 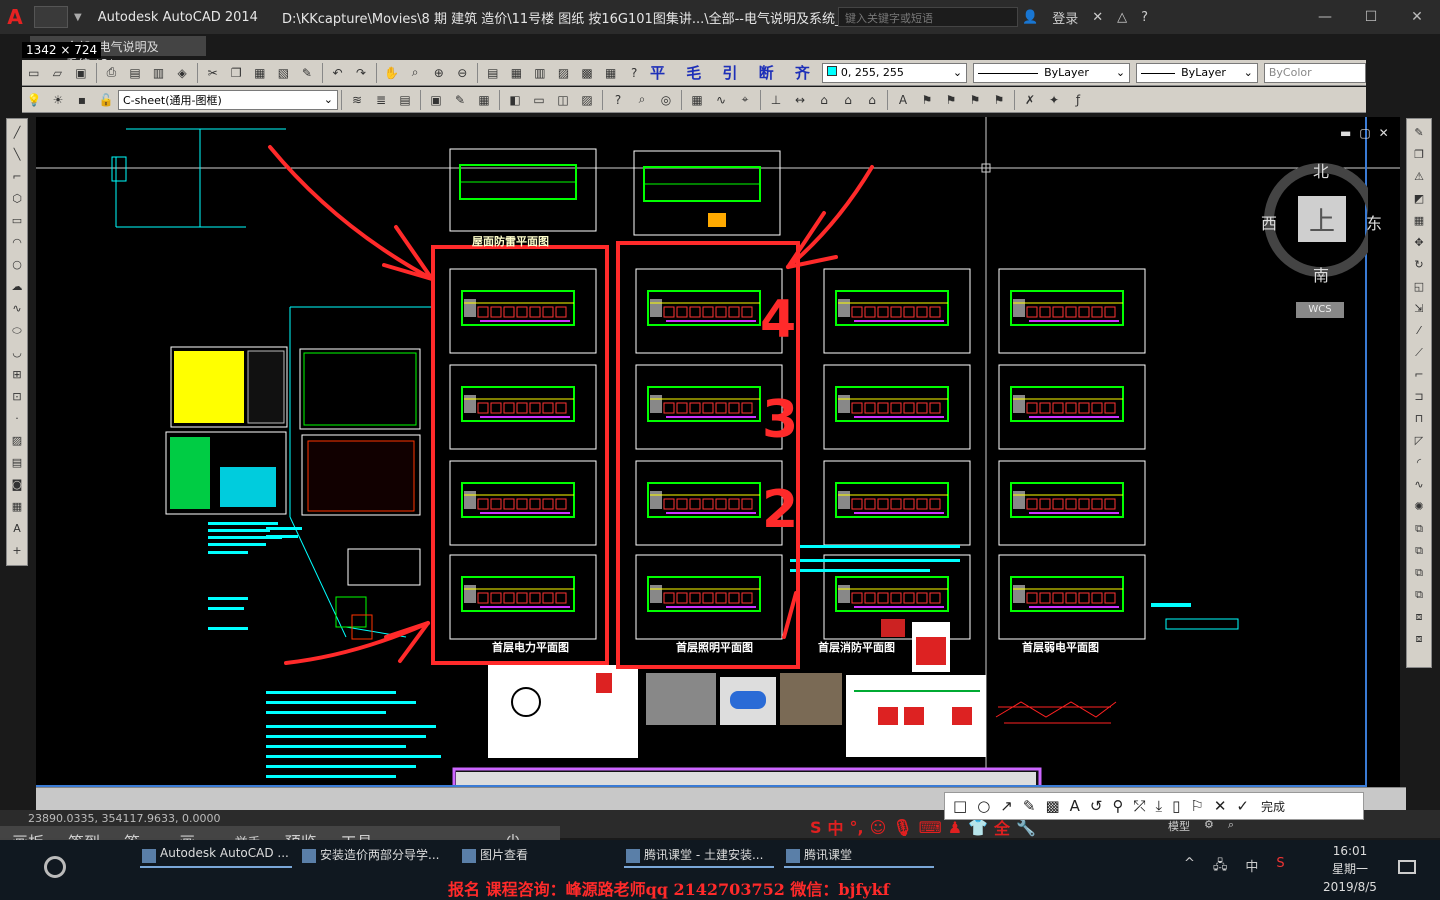 I want to click on new-icon: ▭, so click(x=34, y=73).